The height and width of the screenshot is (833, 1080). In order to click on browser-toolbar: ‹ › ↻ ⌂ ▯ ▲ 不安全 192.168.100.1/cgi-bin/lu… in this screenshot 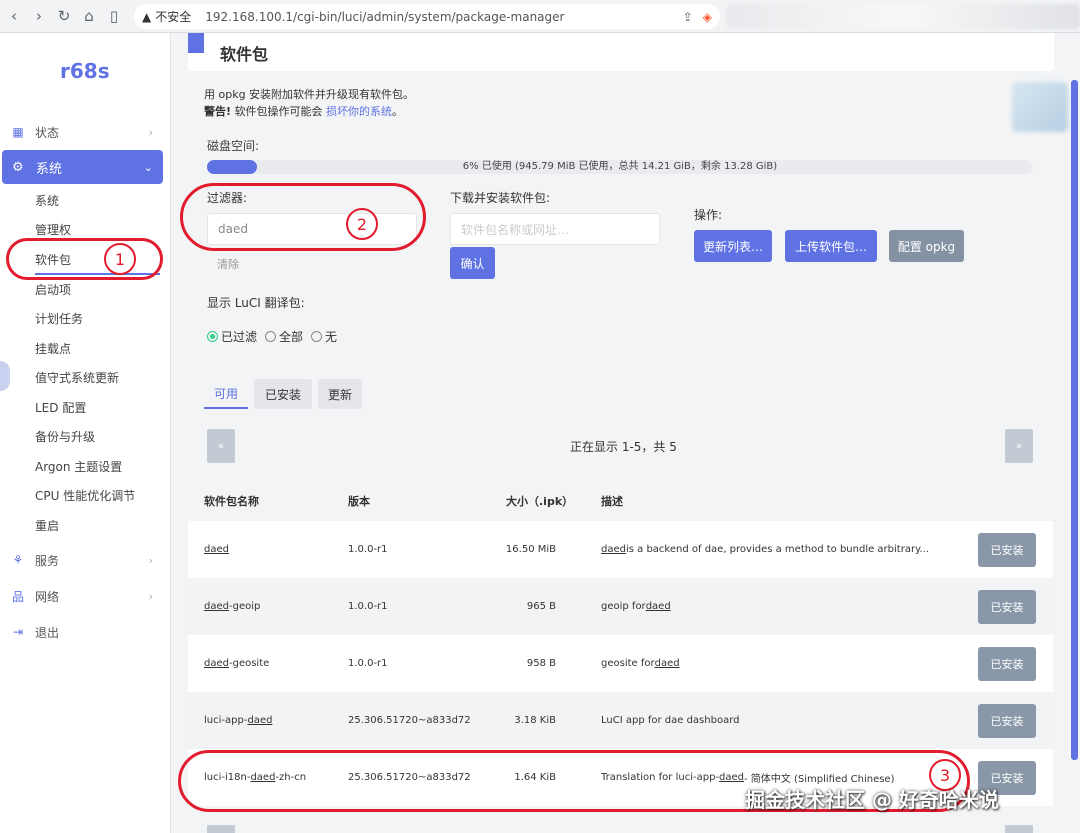, I will do `click(540, 16)`.